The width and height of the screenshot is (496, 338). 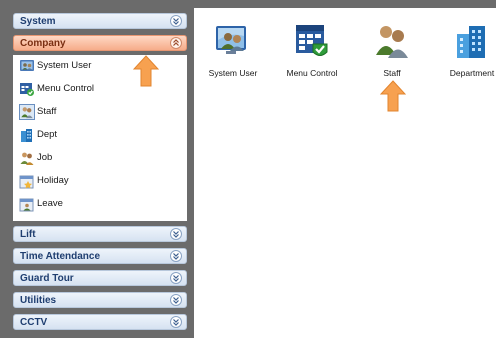 I want to click on sidebar-item-staff: Staff, so click(x=100, y=112).